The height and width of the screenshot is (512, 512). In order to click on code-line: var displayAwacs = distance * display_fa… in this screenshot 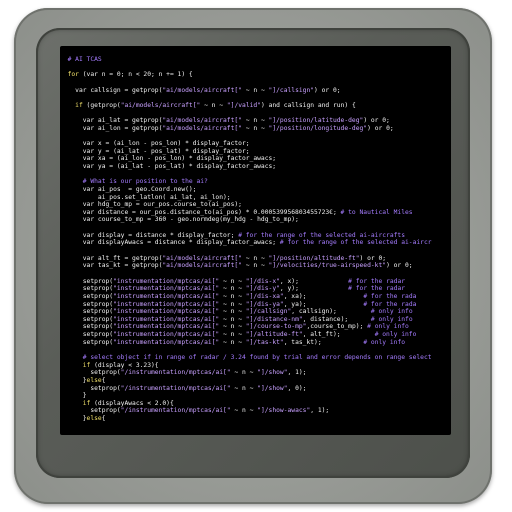, I will do `click(246, 243)`.